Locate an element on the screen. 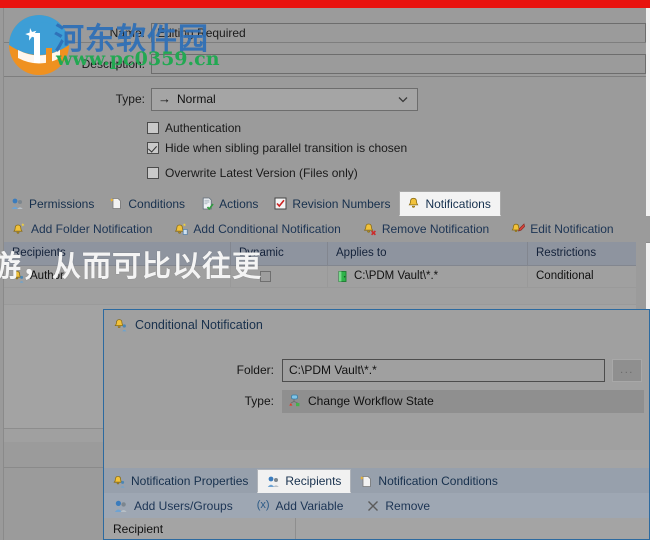 The image size is (650, 540). tab-actions: Actions is located at coordinates (230, 203).